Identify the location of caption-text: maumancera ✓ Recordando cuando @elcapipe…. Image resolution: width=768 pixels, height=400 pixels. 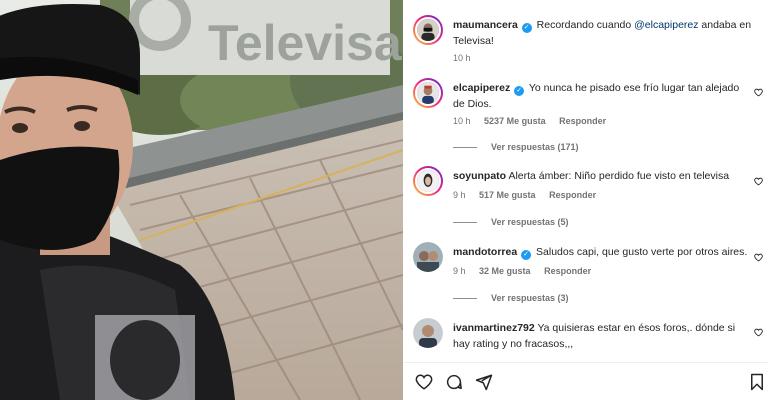
(603, 33).